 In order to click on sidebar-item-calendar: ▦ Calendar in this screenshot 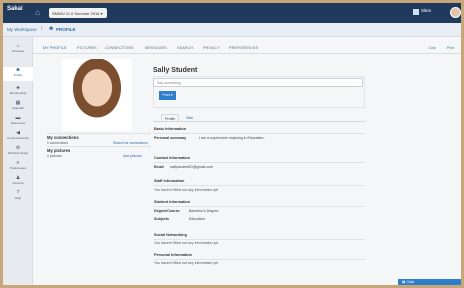, I will do `click(18, 107)`.